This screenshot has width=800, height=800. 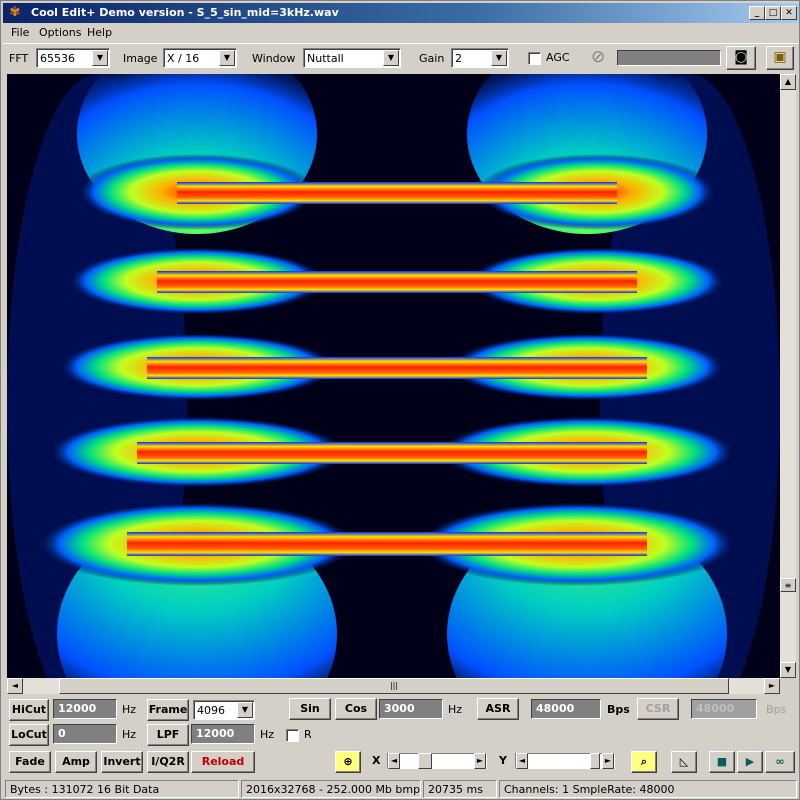 What do you see at coordinates (432, 58) in the screenshot?
I see `gain-label: Gain` at bounding box center [432, 58].